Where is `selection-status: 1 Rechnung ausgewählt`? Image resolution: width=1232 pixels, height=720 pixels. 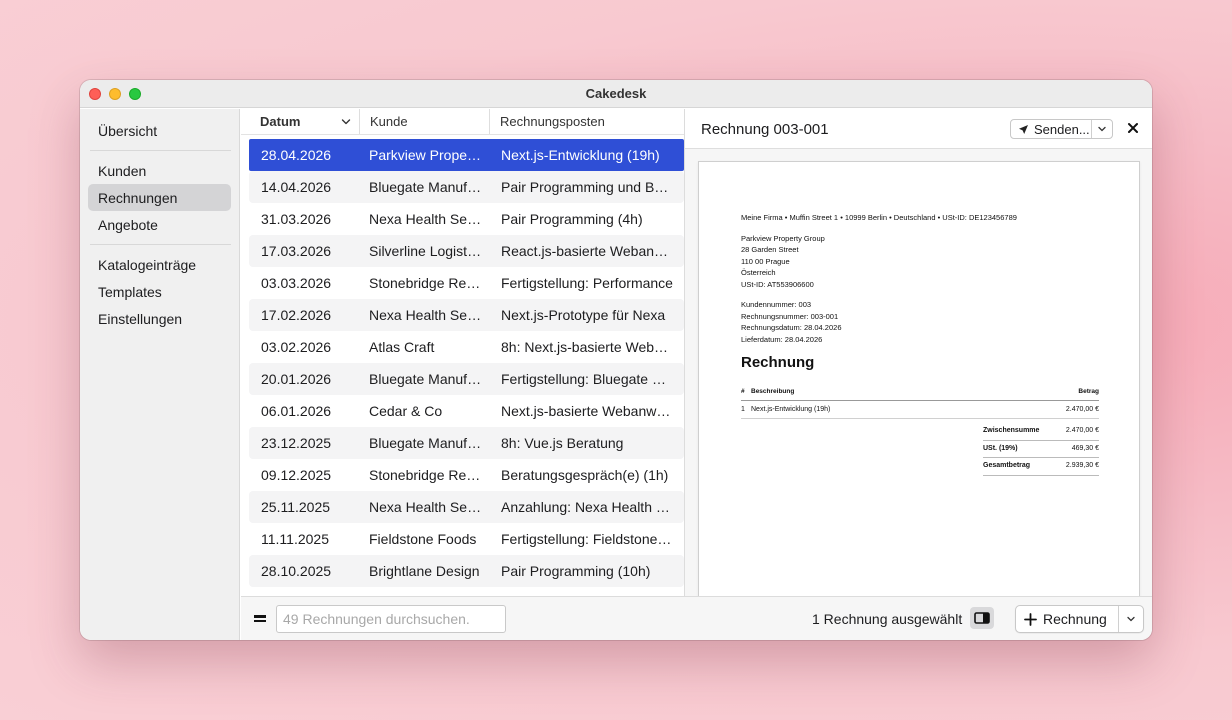
selection-status: 1 Rechnung ausgewählt is located at coordinates (887, 619).